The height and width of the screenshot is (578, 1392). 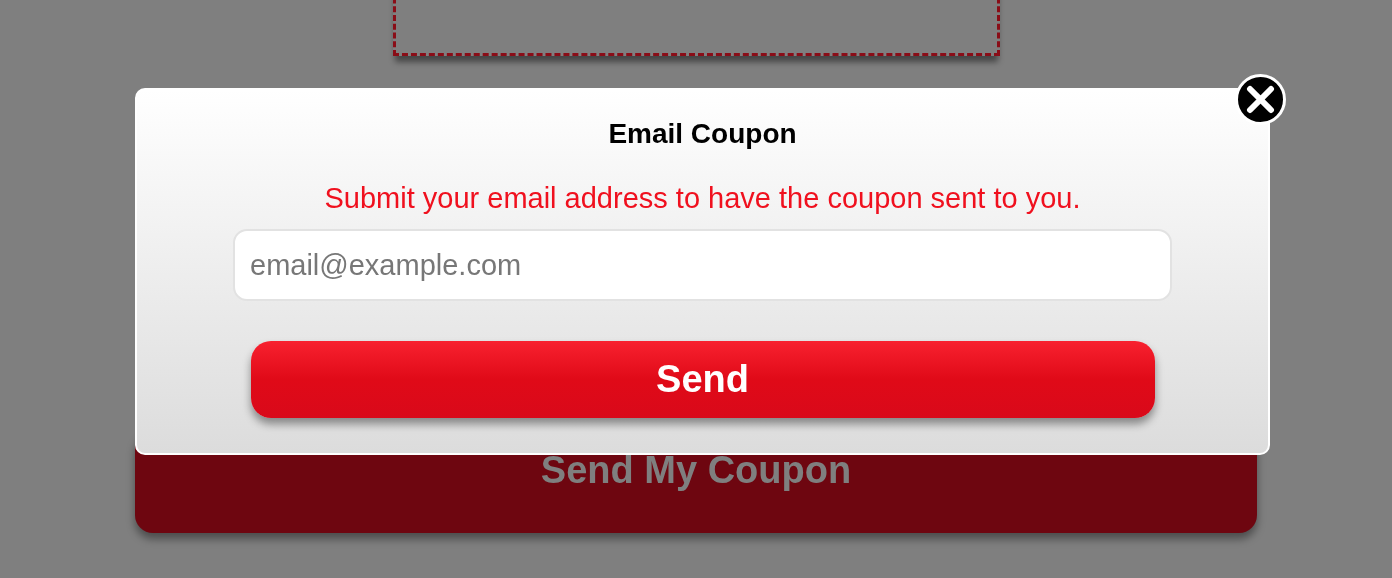 What do you see at coordinates (1260, 99) in the screenshot?
I see `close-icon` at bounding box center [1260, 99].